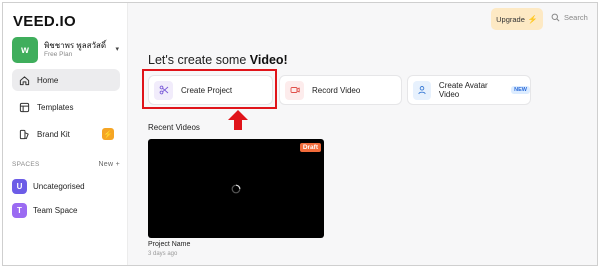 Image resolution: width=600 pixels, height=268 pixels. I want to click on search-label: Search, so click(576, 17).